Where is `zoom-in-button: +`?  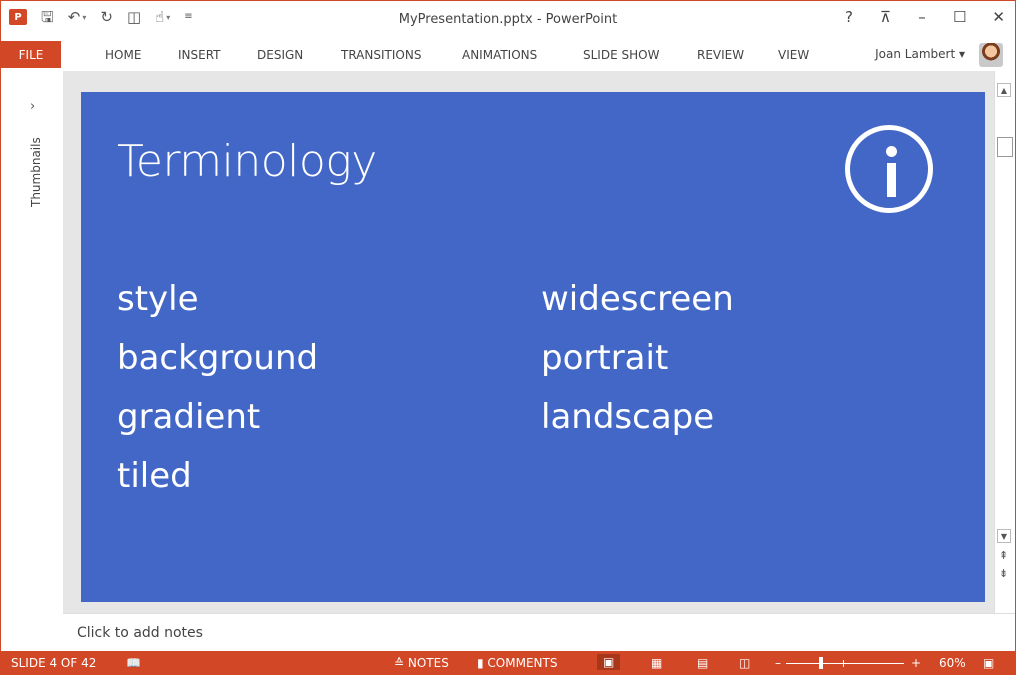
zoom-in-button: + is located at coordinates (916, 663).